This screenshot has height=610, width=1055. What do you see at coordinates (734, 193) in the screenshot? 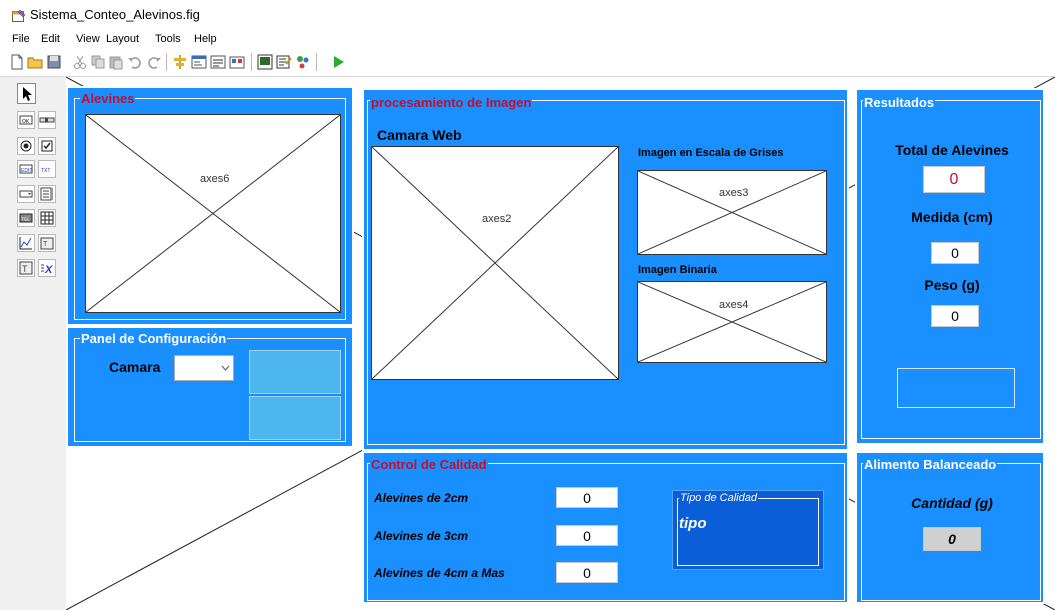
I see `axes3-label: axes3` at bounding box center [734, 193].